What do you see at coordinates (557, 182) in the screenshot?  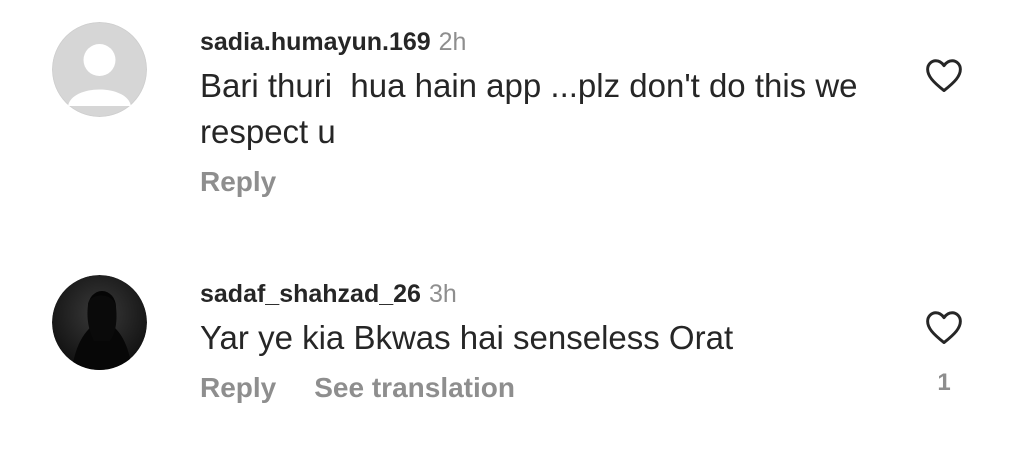 I see `comment-actions: Reply` at bounding box center [557, 182].